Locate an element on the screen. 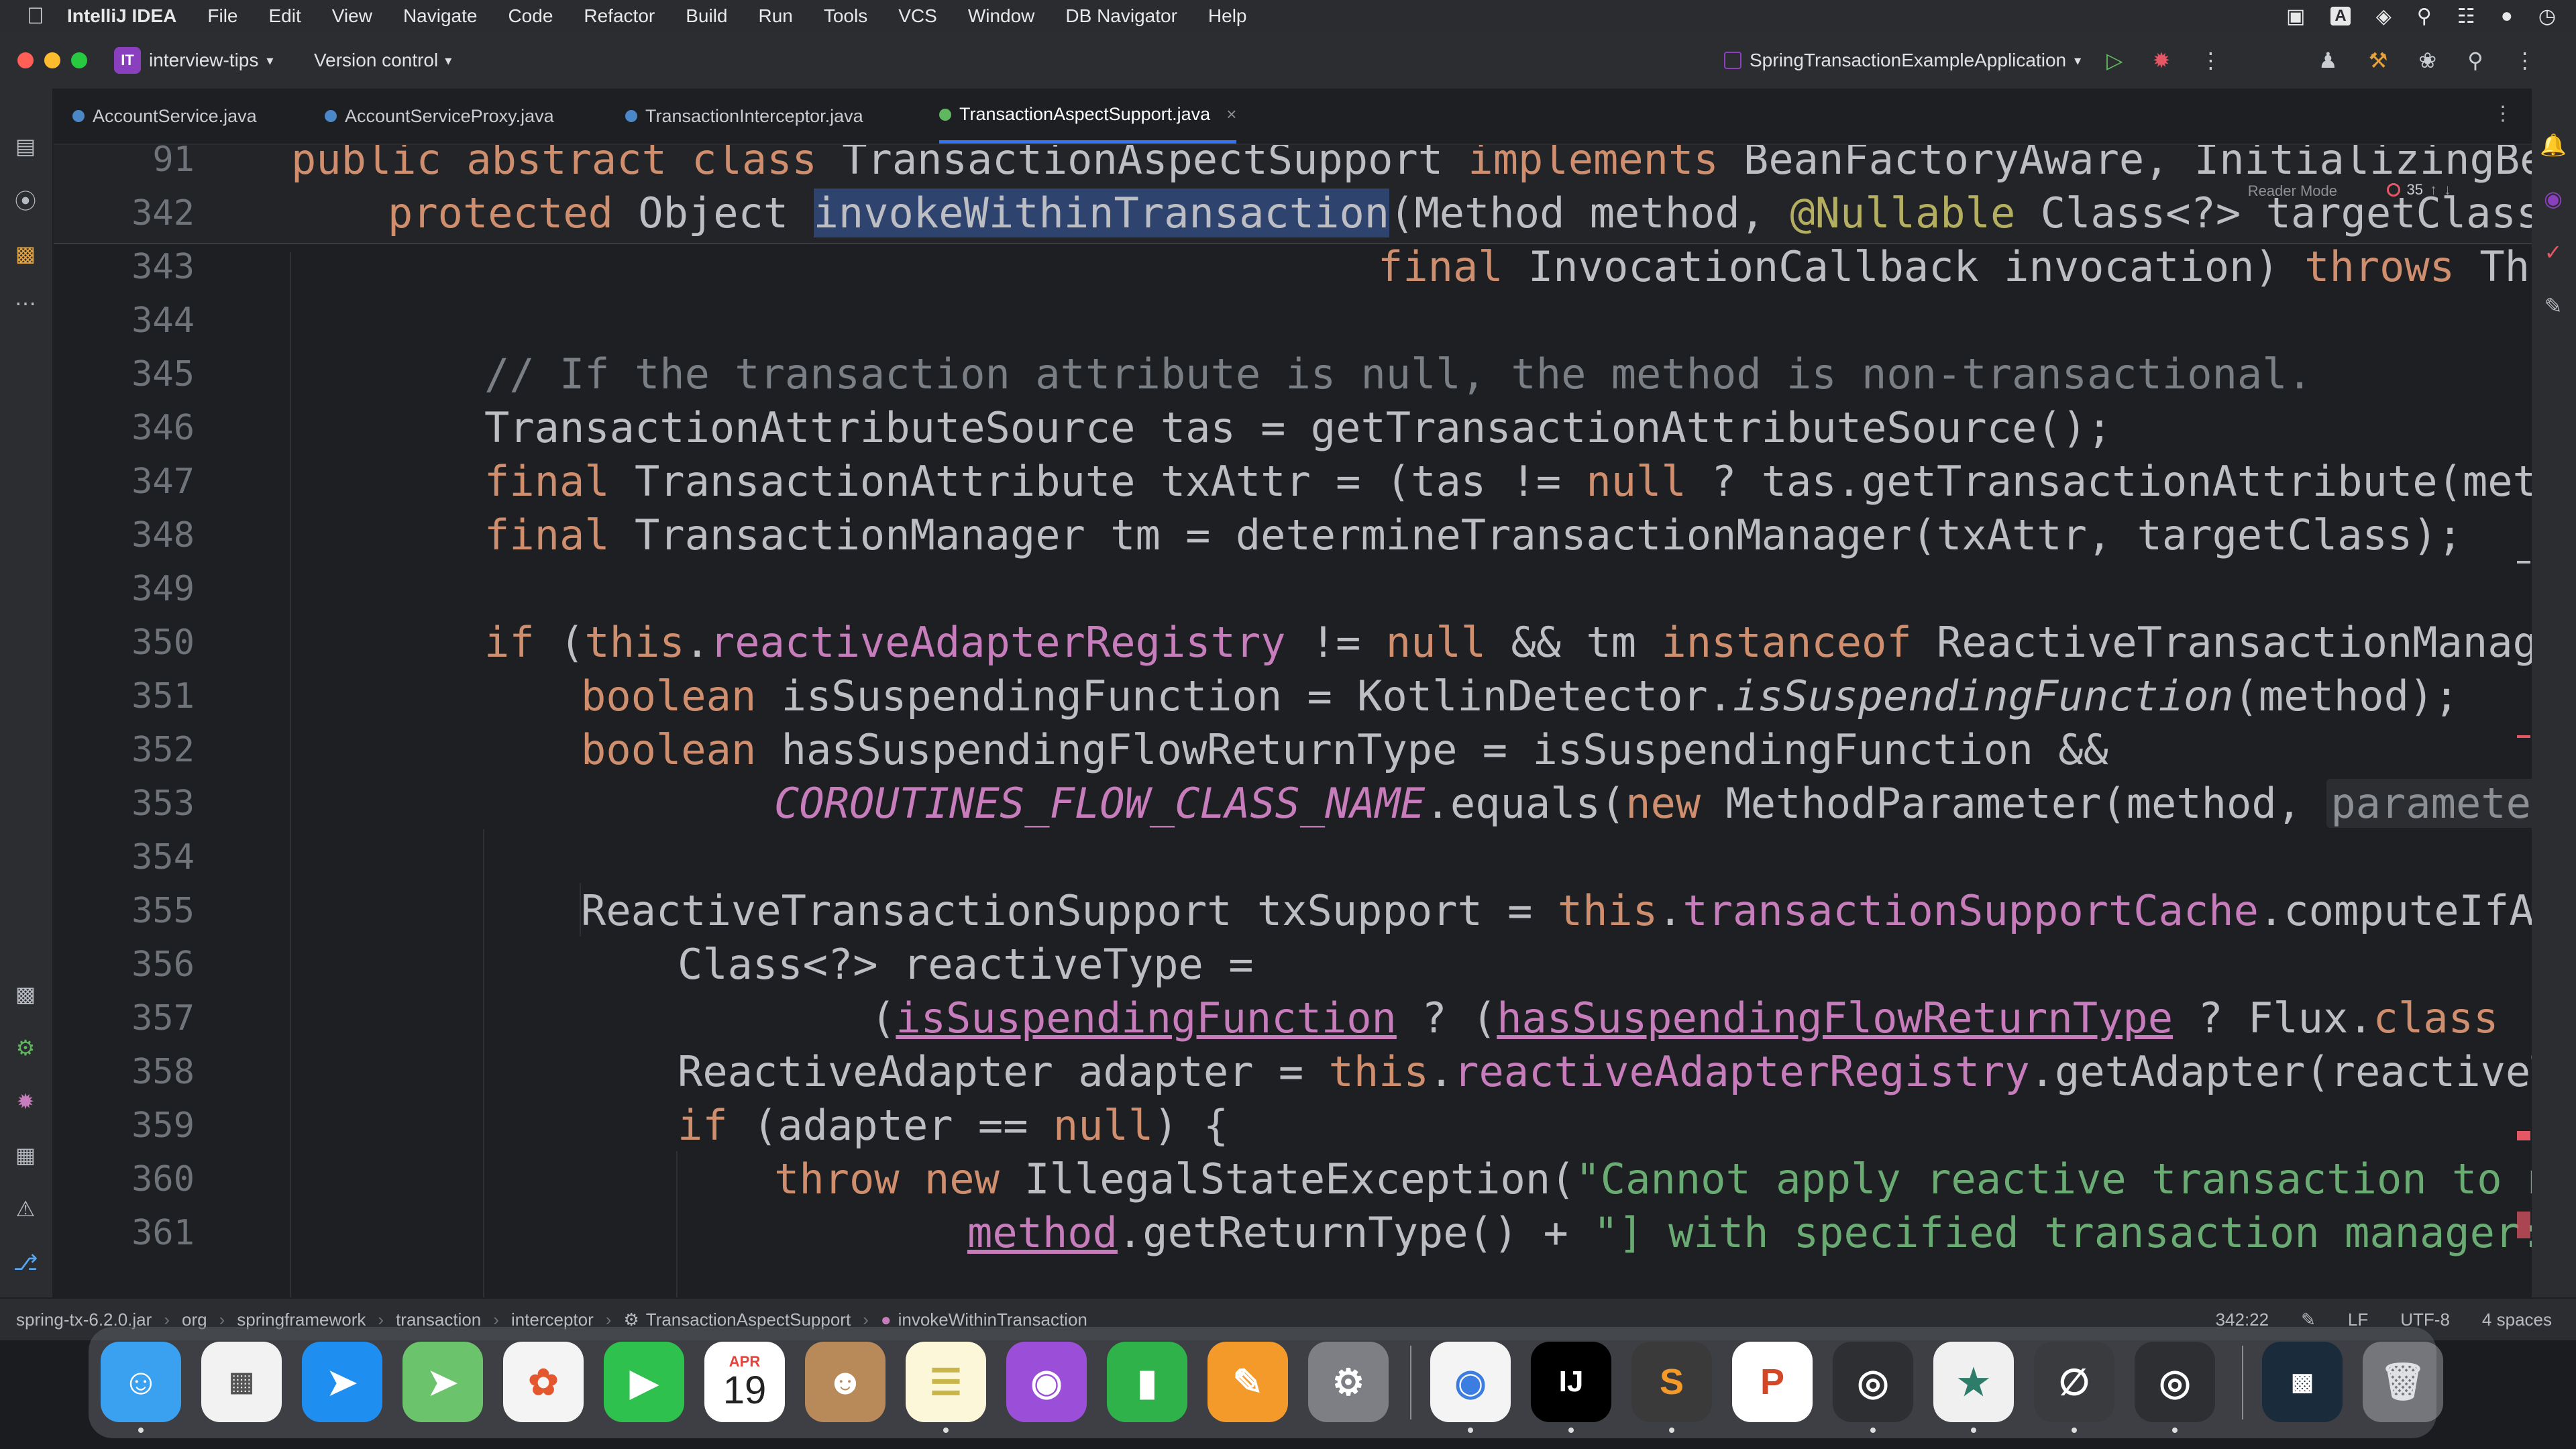 Image resolution: width=2576 pixels, height=1449 pixels. commit-tool-icon: ⦿ is located at coordinates (25, 199).